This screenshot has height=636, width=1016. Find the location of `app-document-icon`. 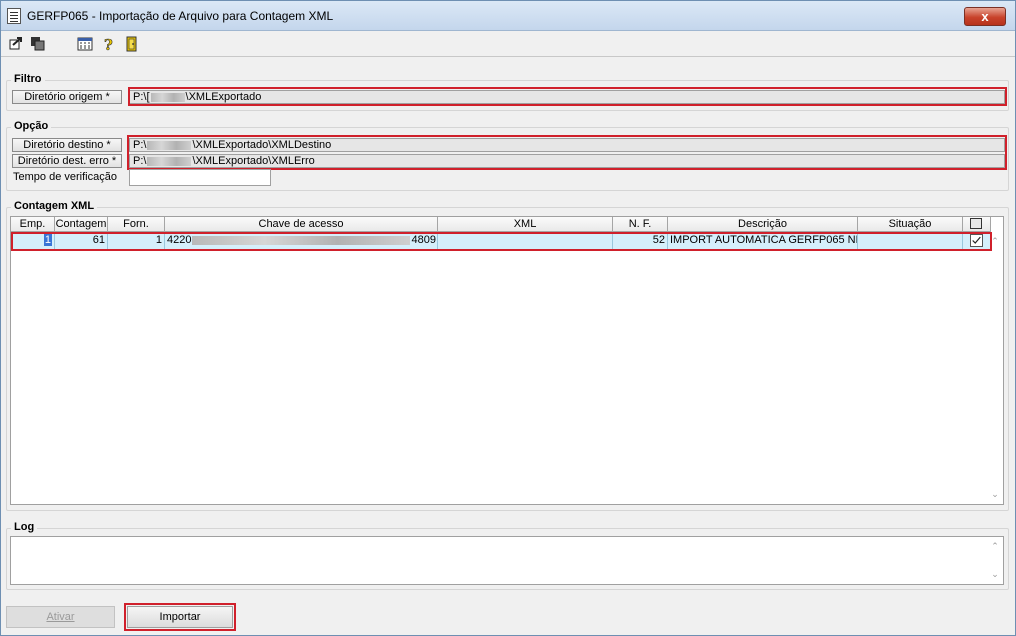

app-document-icon is located at coordinates (14, 16).